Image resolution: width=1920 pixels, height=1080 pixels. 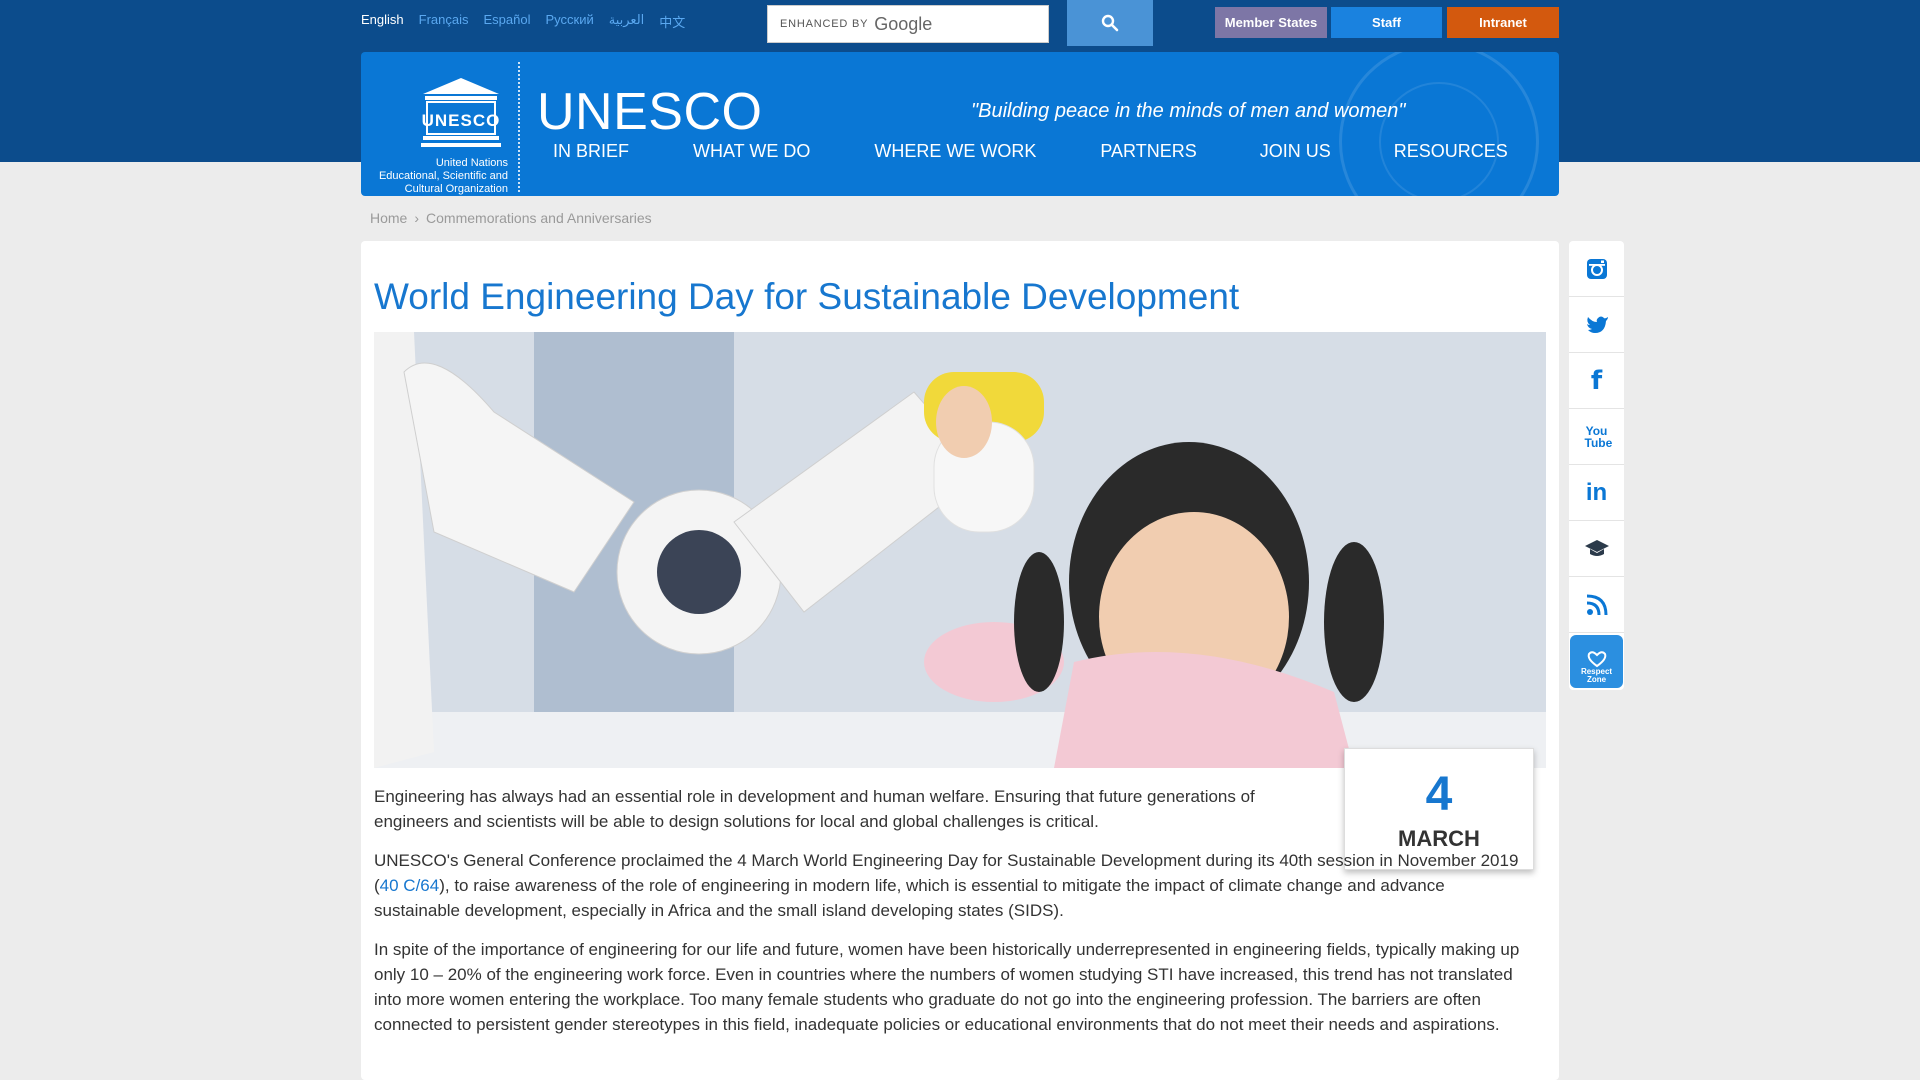 I want to click on breadcrumb: Home › Commemorations and Anniversaries, so click(x=511, y=218).